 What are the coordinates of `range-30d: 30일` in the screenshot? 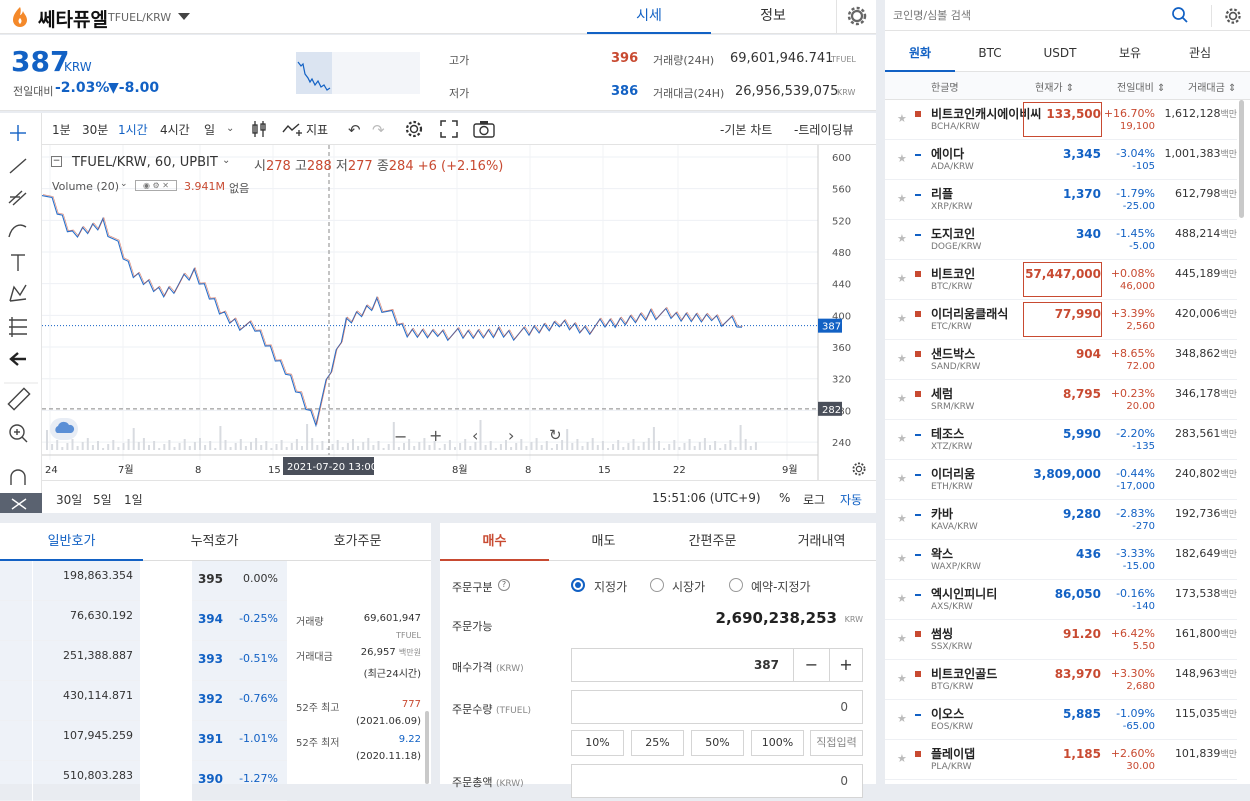 It's located at (69, 499).